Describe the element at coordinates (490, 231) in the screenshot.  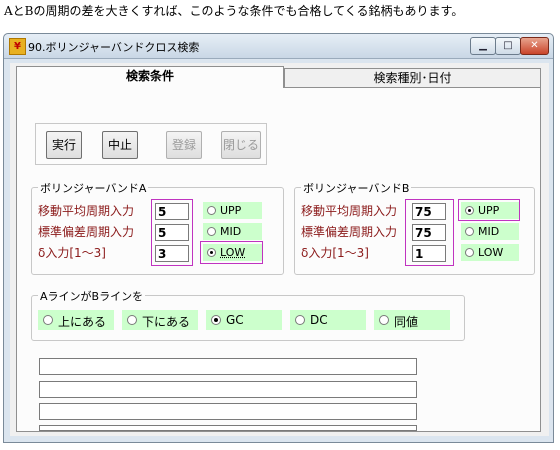
I see `band-b-mid-radio: MID` at that location.